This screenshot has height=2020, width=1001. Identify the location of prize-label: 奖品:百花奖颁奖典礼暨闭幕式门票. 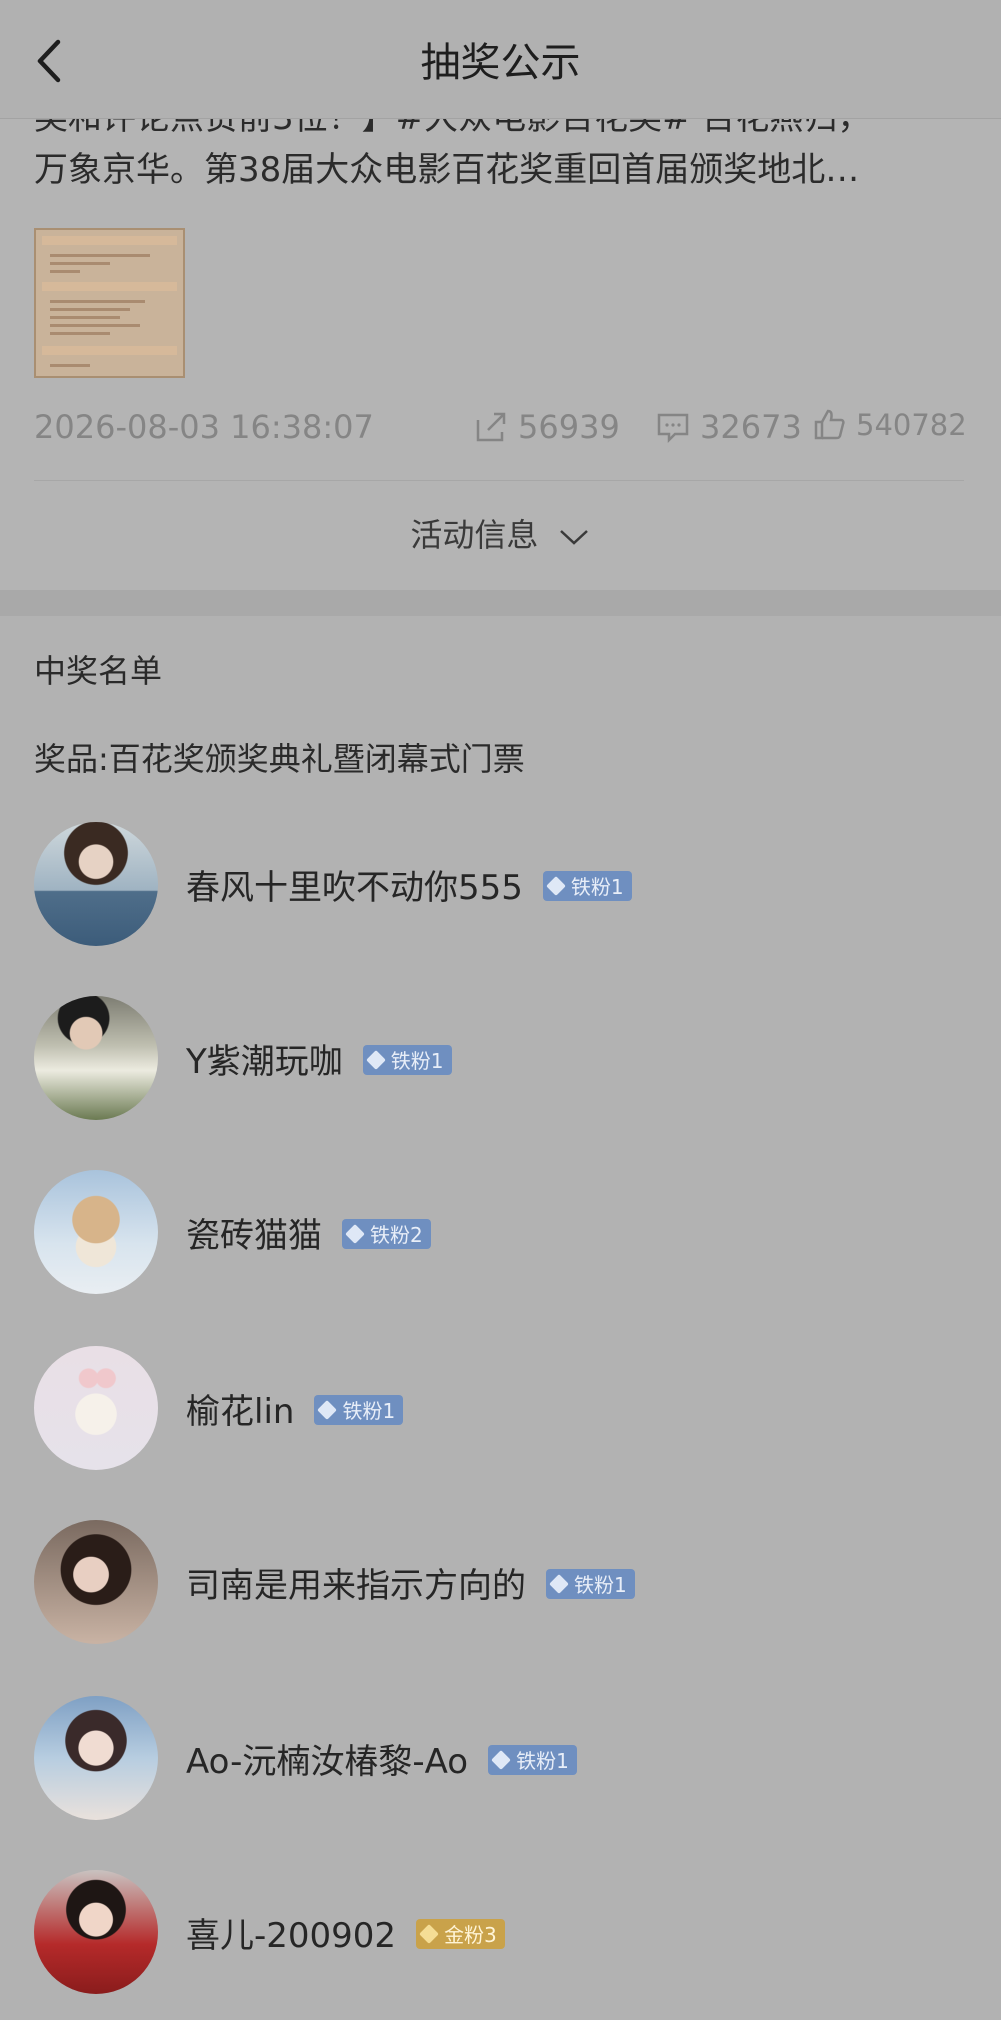
(279, 759).